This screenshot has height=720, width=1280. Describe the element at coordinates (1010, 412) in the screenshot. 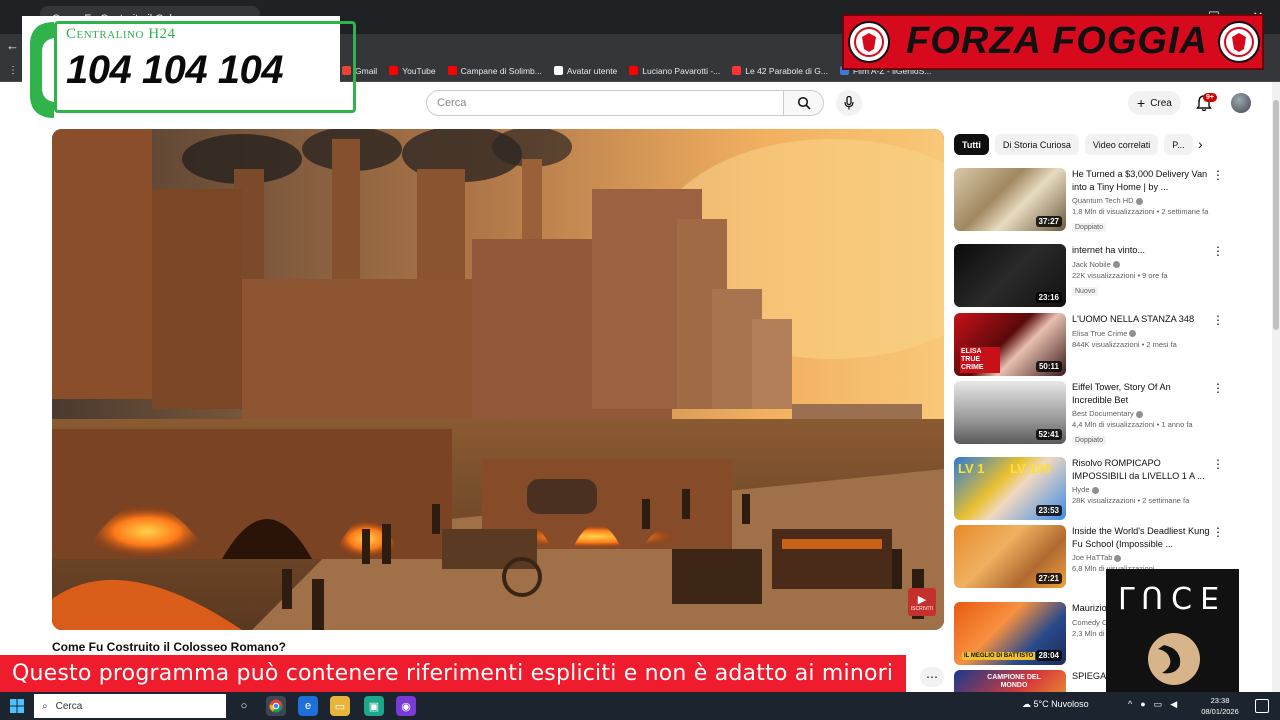

I see `video-thumbnail: 52:41` at that location.